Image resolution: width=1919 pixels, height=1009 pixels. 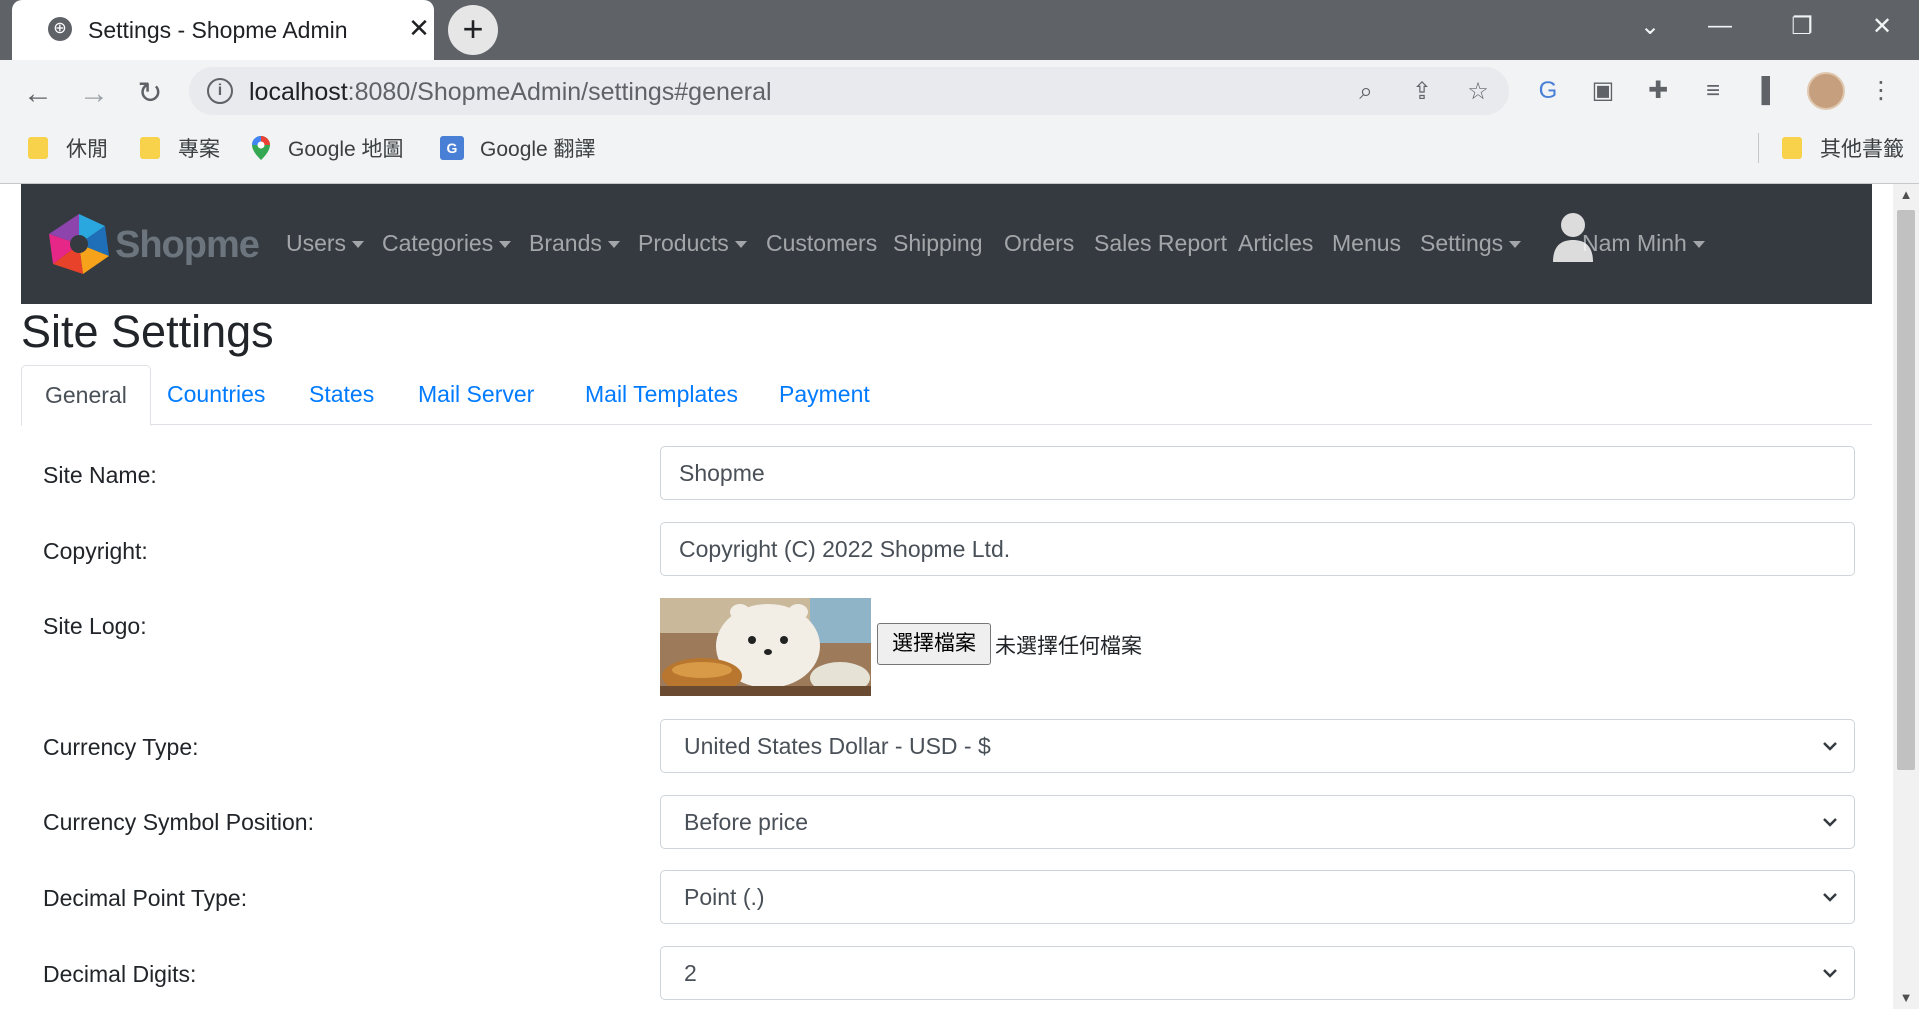 I want to click on bookmark-star-icon: ☆, so click(x=1478, y=92).